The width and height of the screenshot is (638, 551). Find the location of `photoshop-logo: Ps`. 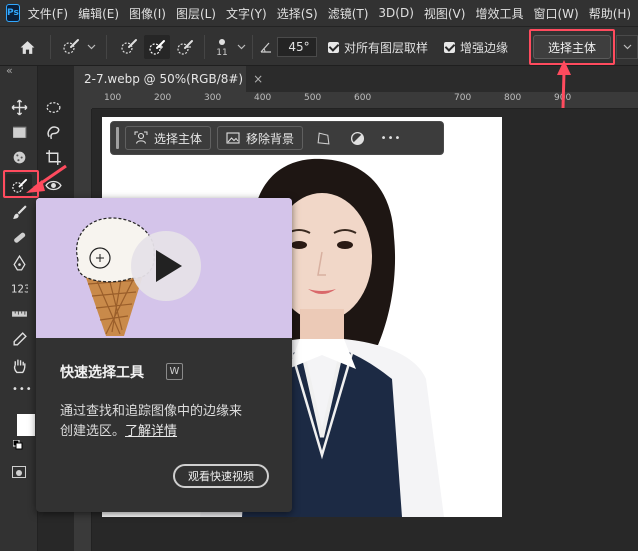

photoshop-logo: Ps is located at coordinates (13, 13).